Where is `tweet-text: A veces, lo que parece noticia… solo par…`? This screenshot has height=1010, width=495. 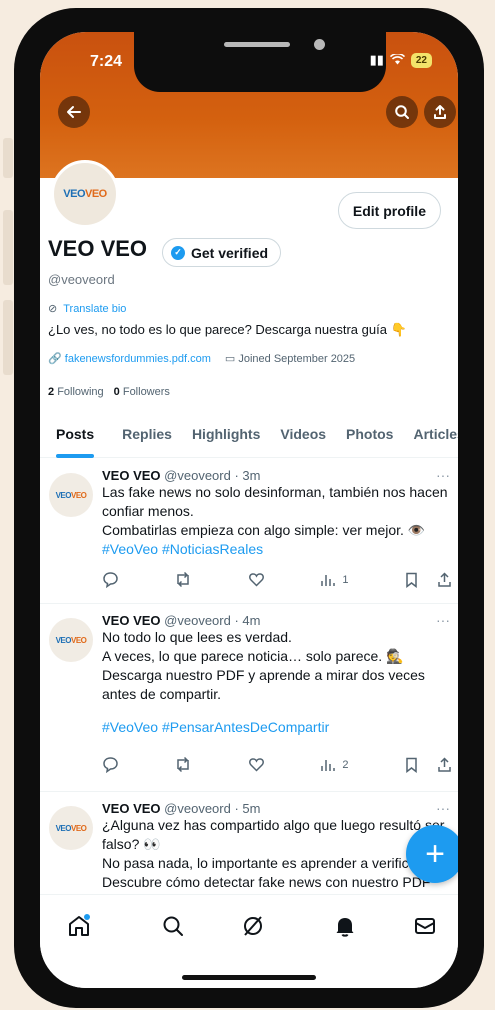
tweet-text: A veces, lo que parece noticia… solo par… is located at coordinates (253, 656).